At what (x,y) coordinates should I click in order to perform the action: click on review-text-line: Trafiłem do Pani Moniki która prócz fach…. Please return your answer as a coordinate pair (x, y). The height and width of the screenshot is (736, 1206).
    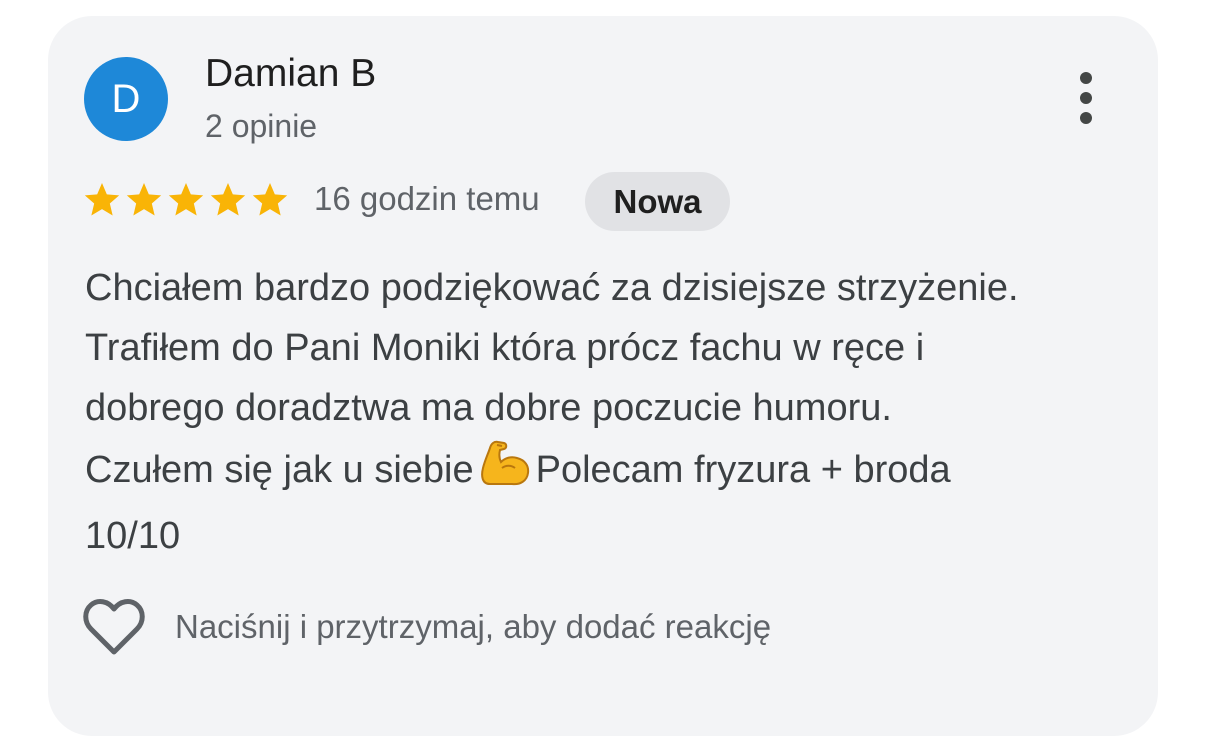
    Looking at the image, I should click on (505, 348).